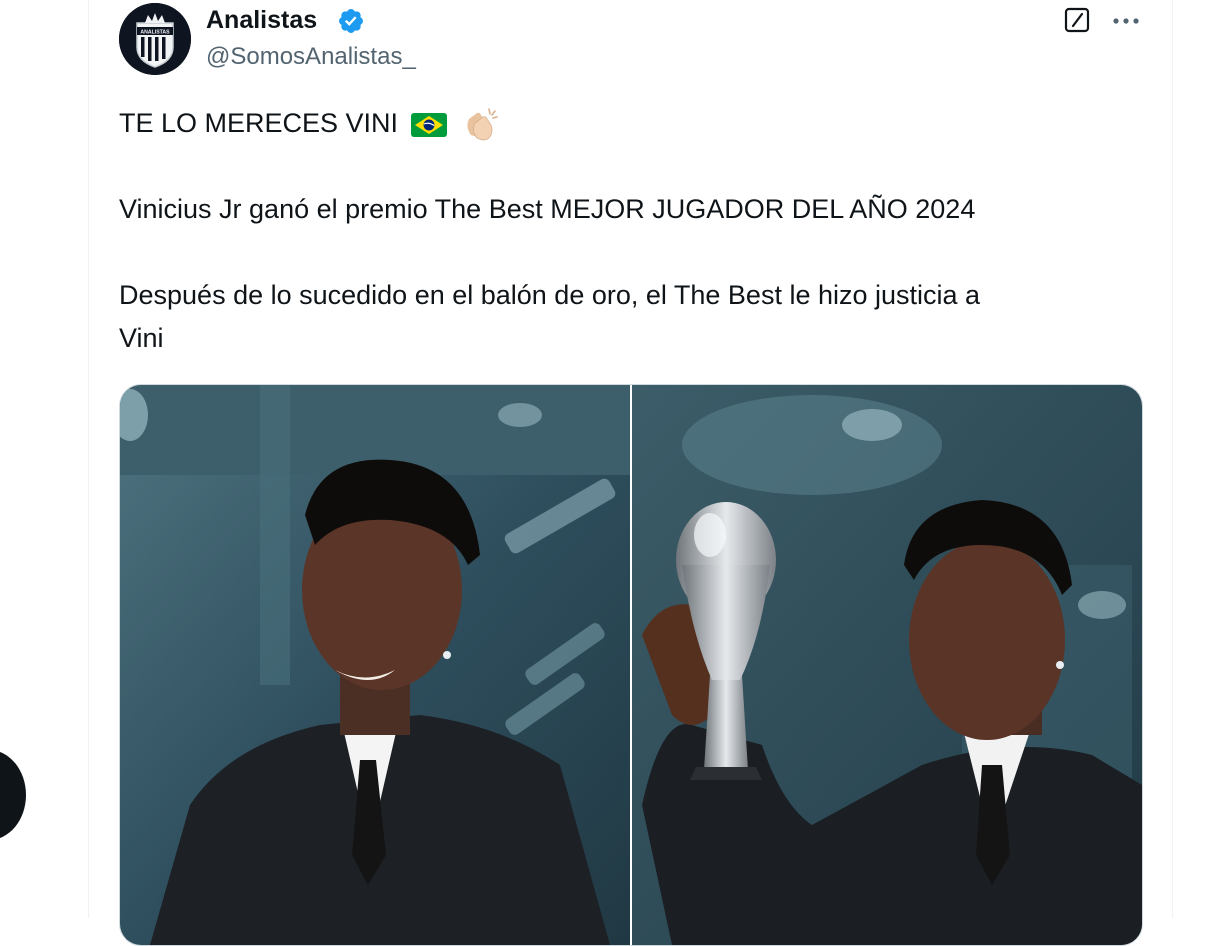  Describe the element at coordinates (141, 338) in the screenshot. I see `tweet-line-4: Vini` at that location.